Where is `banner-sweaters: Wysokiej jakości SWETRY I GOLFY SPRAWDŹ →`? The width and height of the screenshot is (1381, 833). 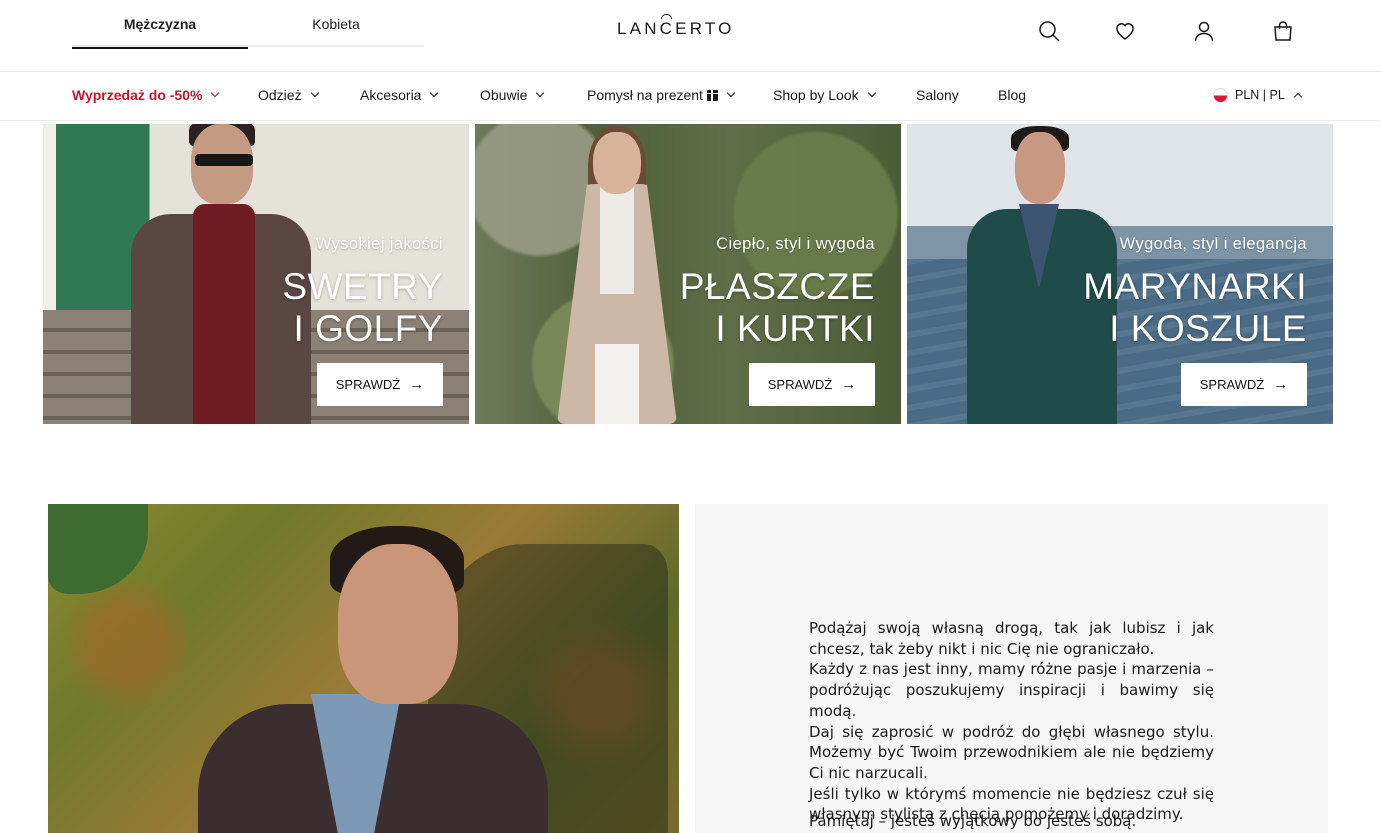 banner-sweaters: Wysokiej jakości SWETRY I GOLFY SPRAWDŹ → is located at coordinates (256, 274).